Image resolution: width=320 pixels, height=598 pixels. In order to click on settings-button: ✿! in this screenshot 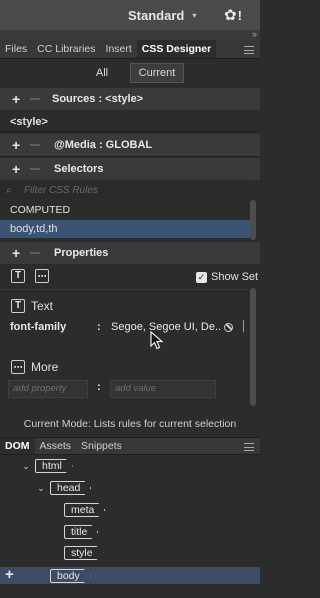, I will do `click(233, 15)`.